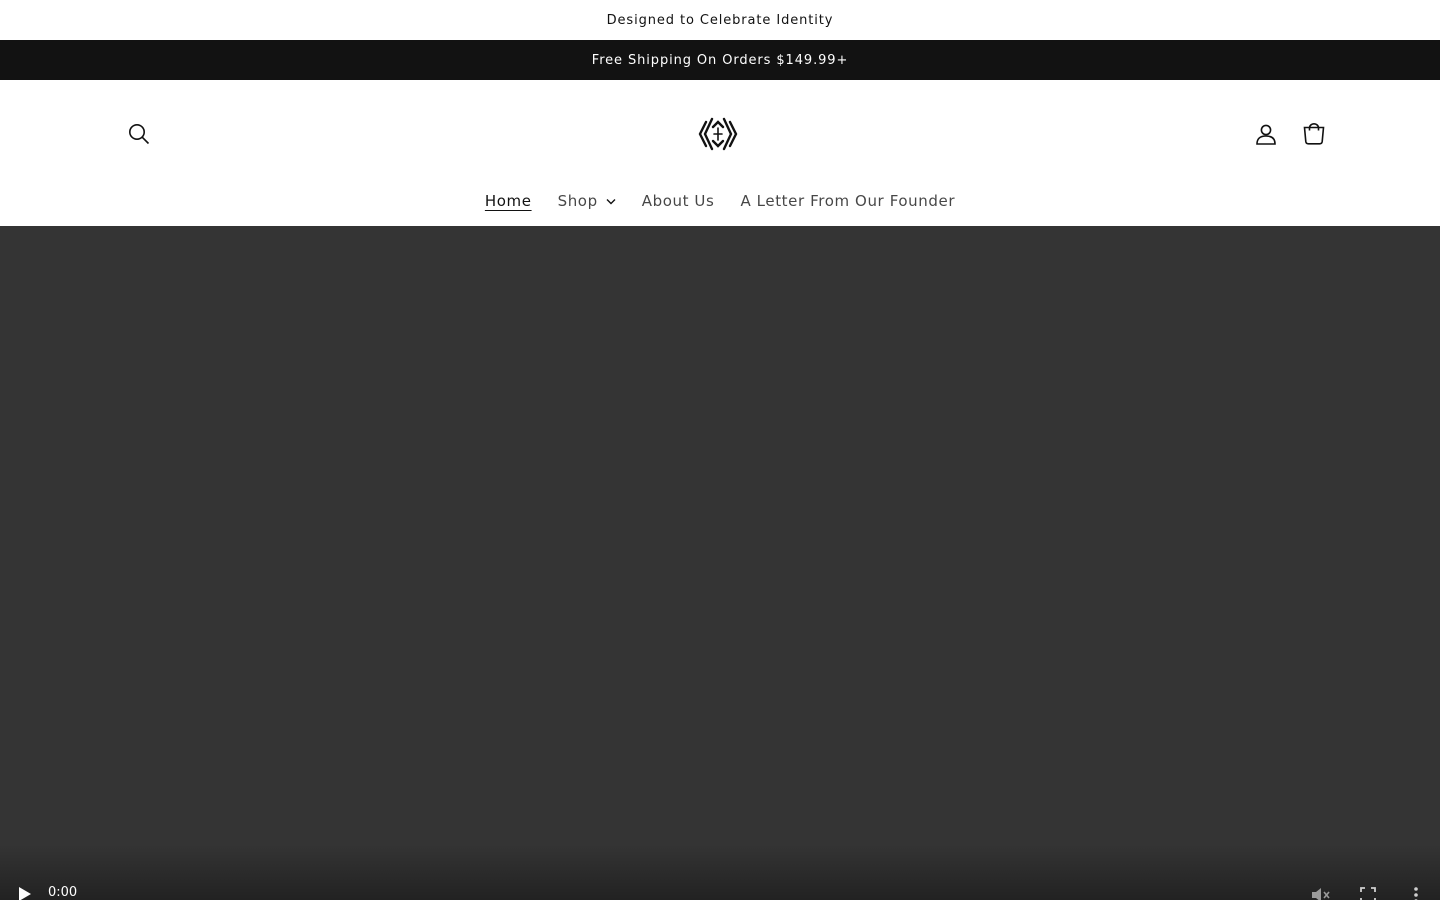 Image resolution: width=1440 pixels, height=900 pixels. I want to click on cart-button, so click(1314, 134).